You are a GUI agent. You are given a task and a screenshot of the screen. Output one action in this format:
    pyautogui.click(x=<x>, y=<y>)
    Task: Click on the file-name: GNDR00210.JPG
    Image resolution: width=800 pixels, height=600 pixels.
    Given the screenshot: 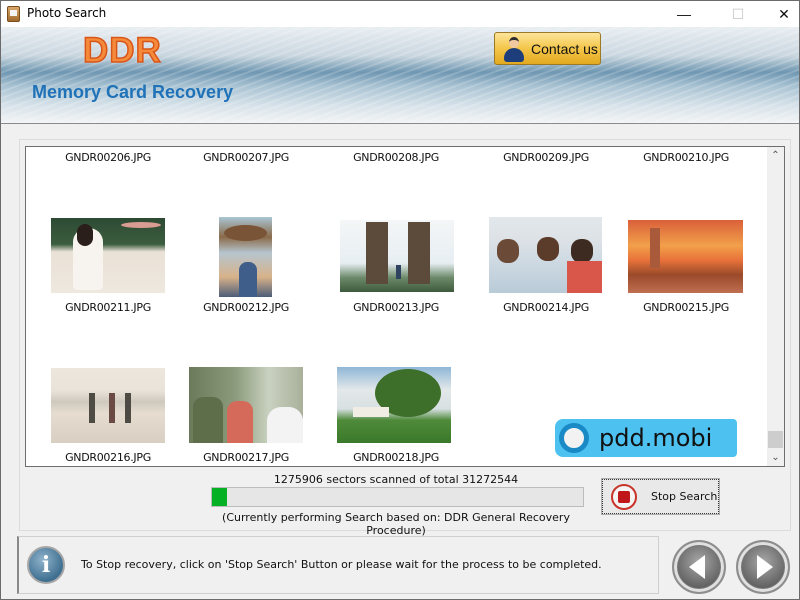 What is the action you would take?
    pyautogui.click(x=686, y=157)
    